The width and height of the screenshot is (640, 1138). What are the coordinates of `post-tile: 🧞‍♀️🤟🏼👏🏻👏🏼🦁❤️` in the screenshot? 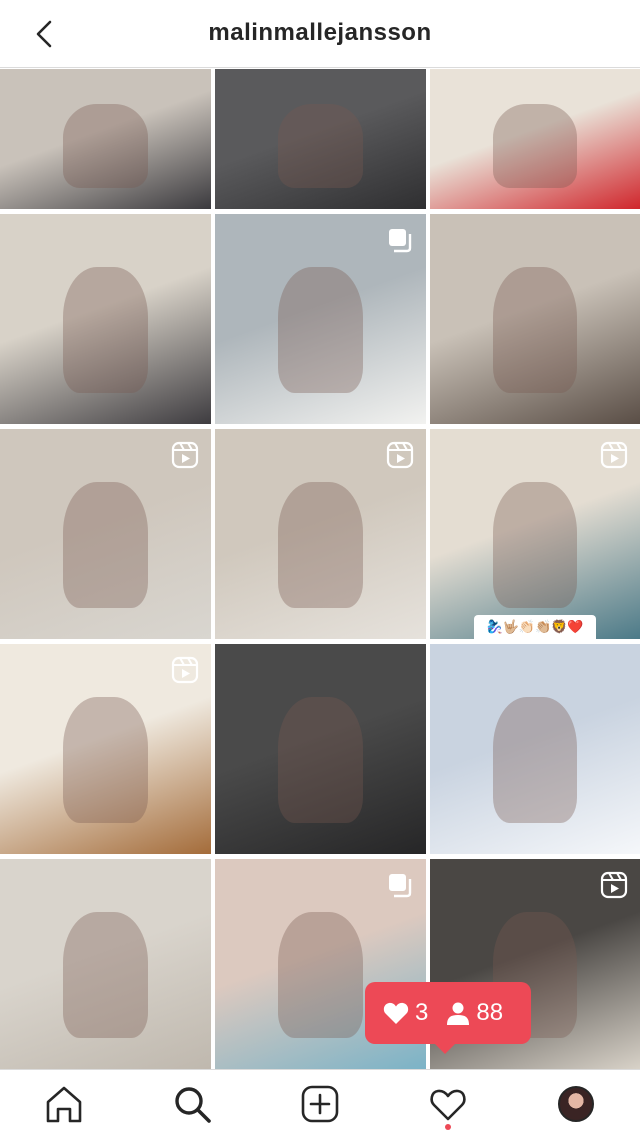 It's located at (535, 534).